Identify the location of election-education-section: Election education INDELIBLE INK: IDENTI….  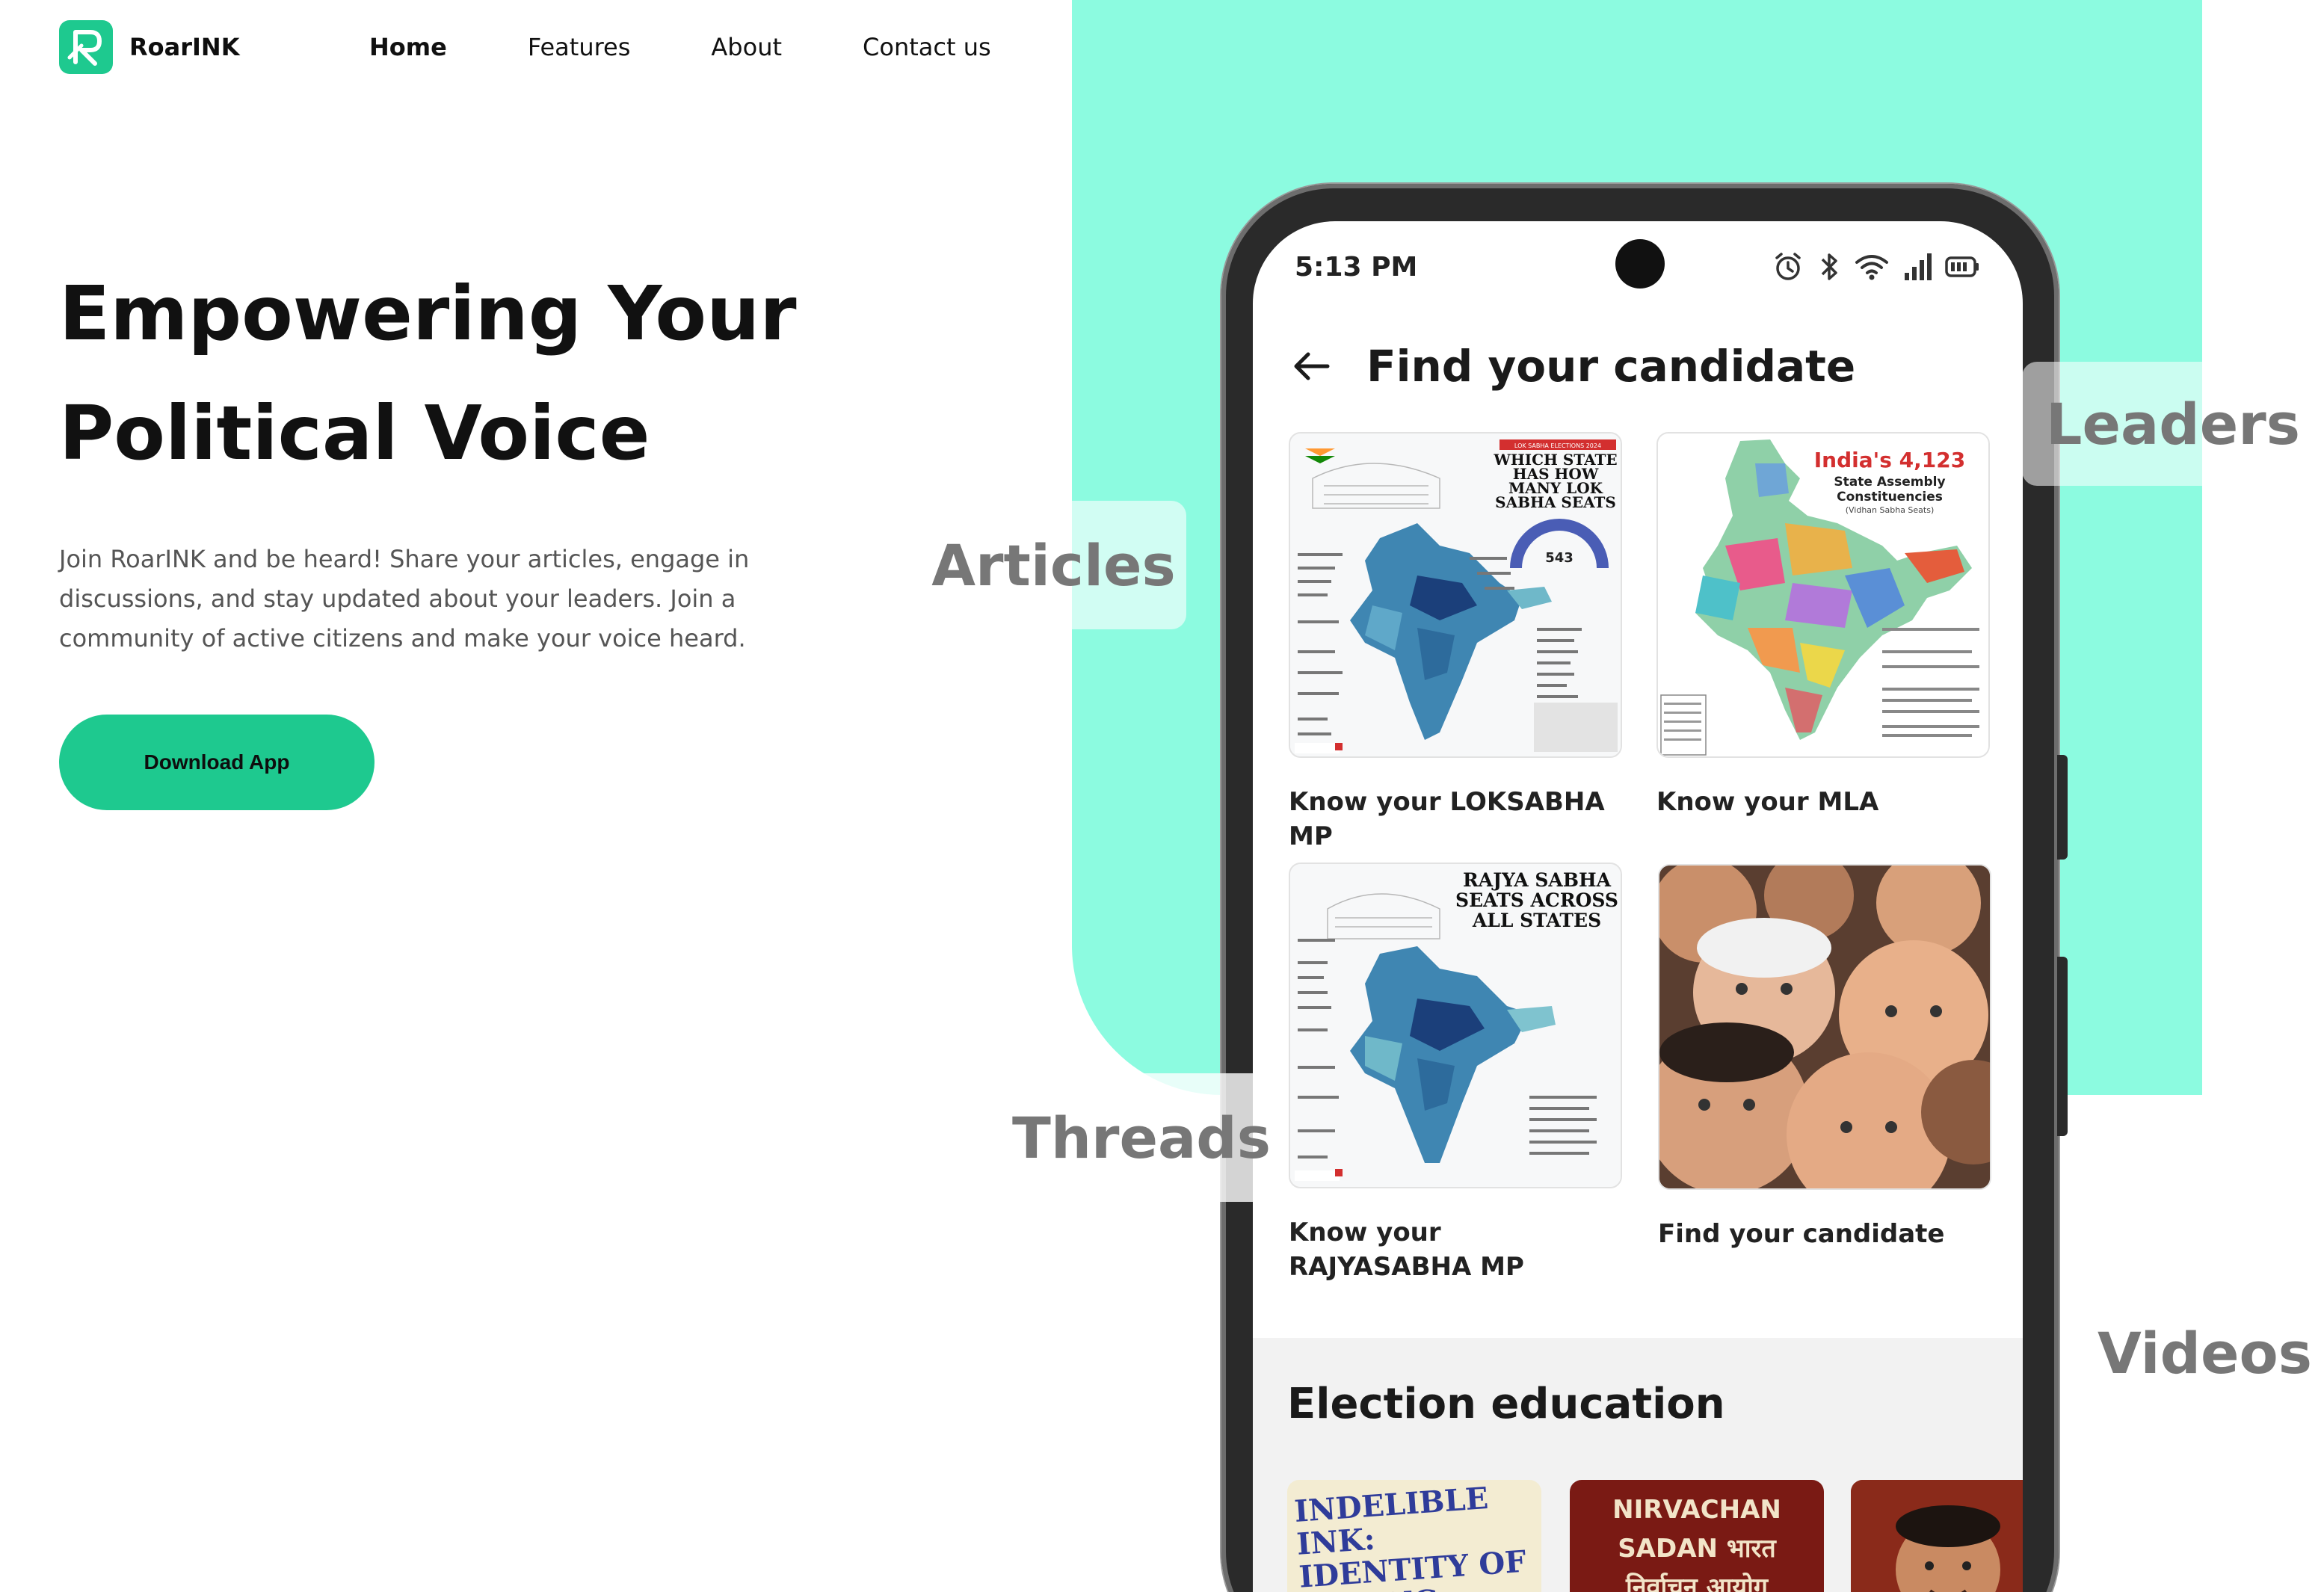
(1638, 1465).